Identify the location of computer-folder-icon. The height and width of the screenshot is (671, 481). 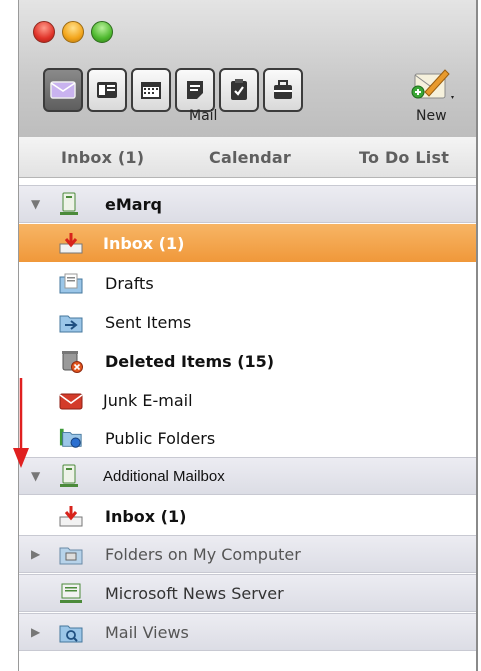
(71, 554).